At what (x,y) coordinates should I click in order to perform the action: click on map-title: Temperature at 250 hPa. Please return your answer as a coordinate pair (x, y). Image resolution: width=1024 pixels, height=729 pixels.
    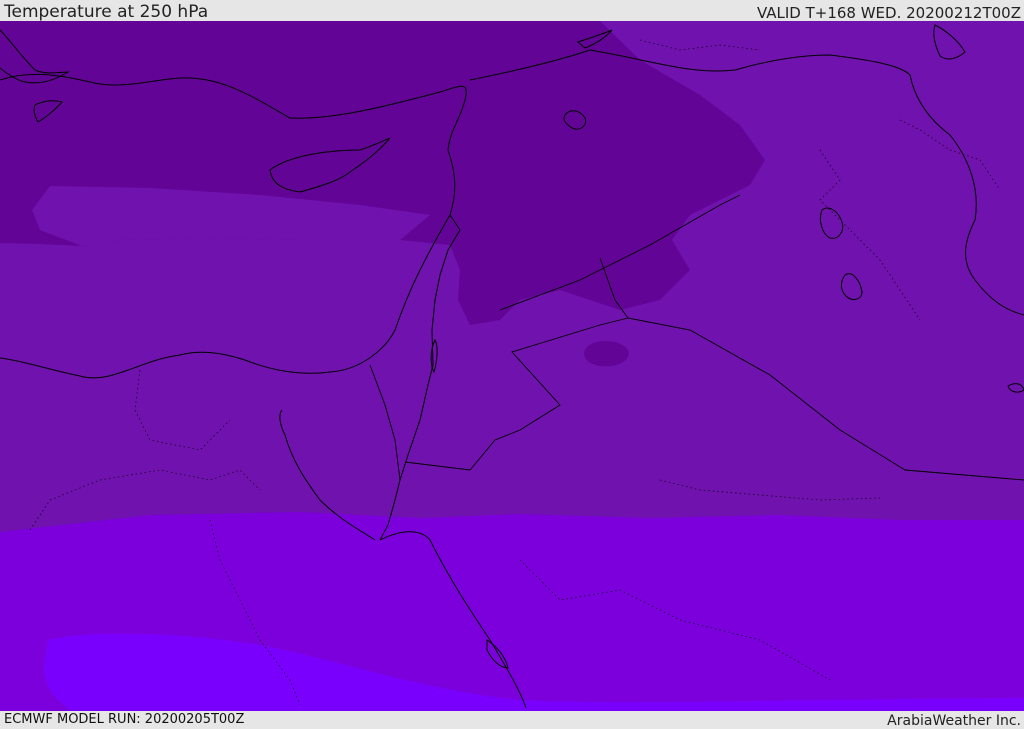
    Looking at the image, I should click on (106, 12).